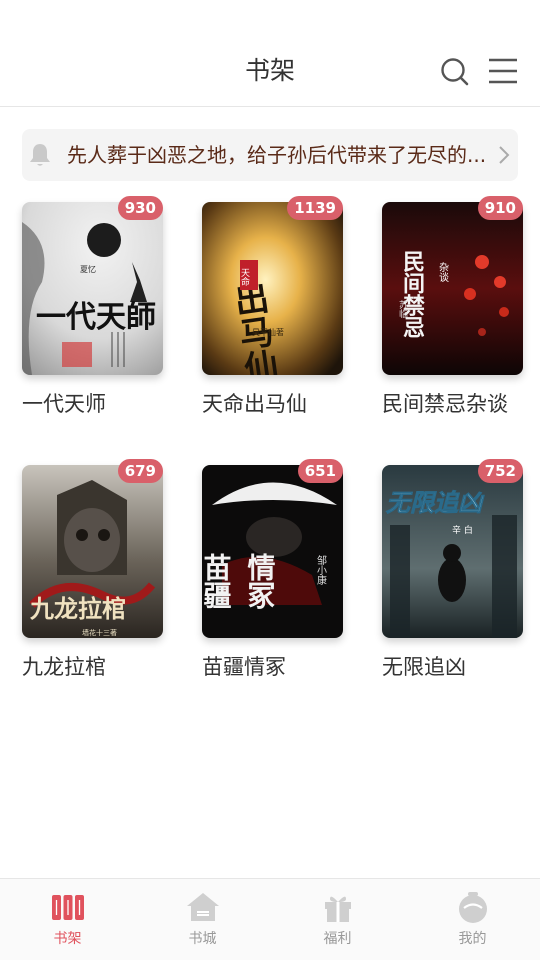 Image resolution: width=540 pixels, height=960 pixels. I want to click on book-cover: 一代天師 夏忆, so click(92, 288).